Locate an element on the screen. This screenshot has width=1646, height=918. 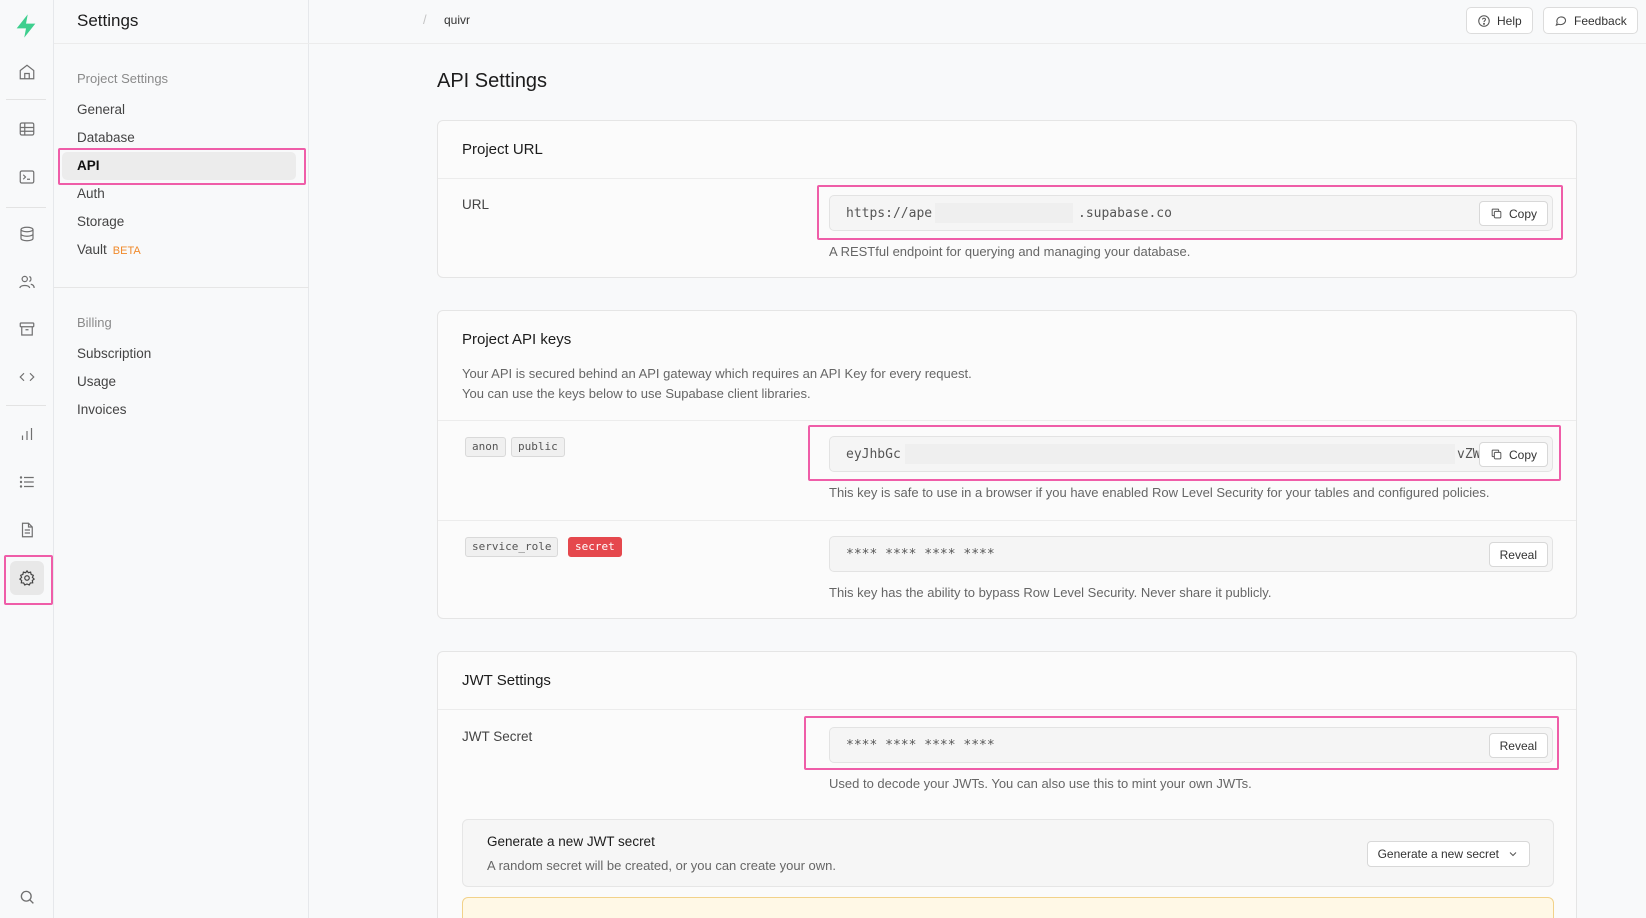
url-label: URL is located at coordinates (476, 204).